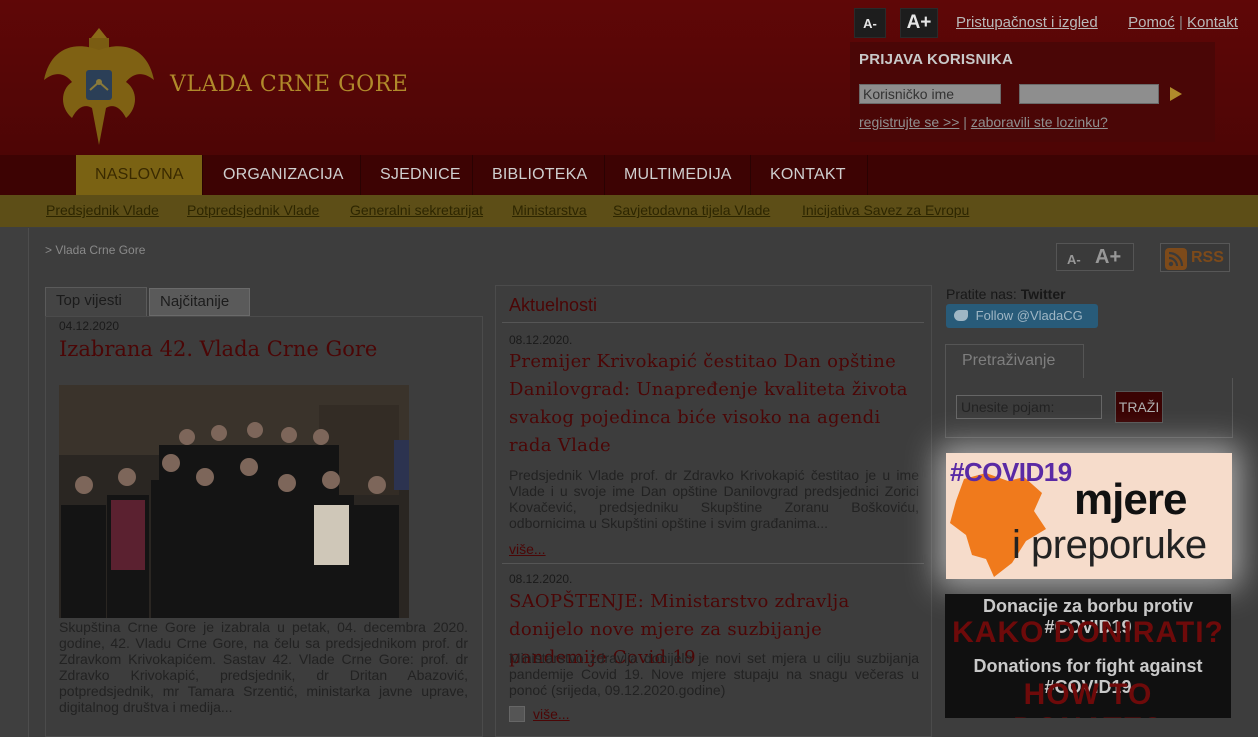 This screenshot has width=1258, height=737. Describe the element at coordinates (253, 210) in the screenshot. I see `subnav-potpredsjednik: Potpredsjednik Vlade` at that location.